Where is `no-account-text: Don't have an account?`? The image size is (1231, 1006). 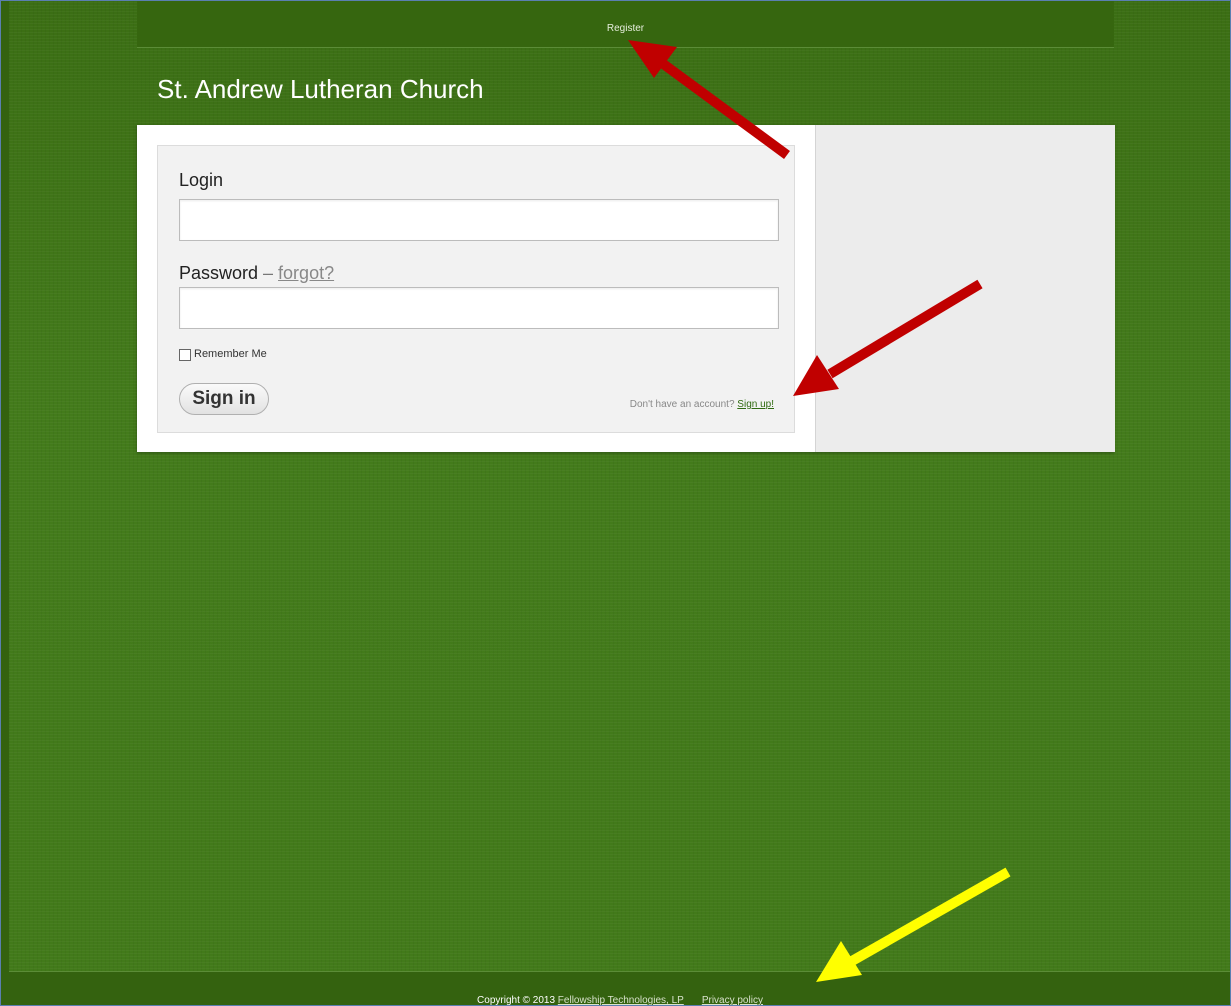
no-account-text: Don't have an account? is located at coordinates (683, 404).